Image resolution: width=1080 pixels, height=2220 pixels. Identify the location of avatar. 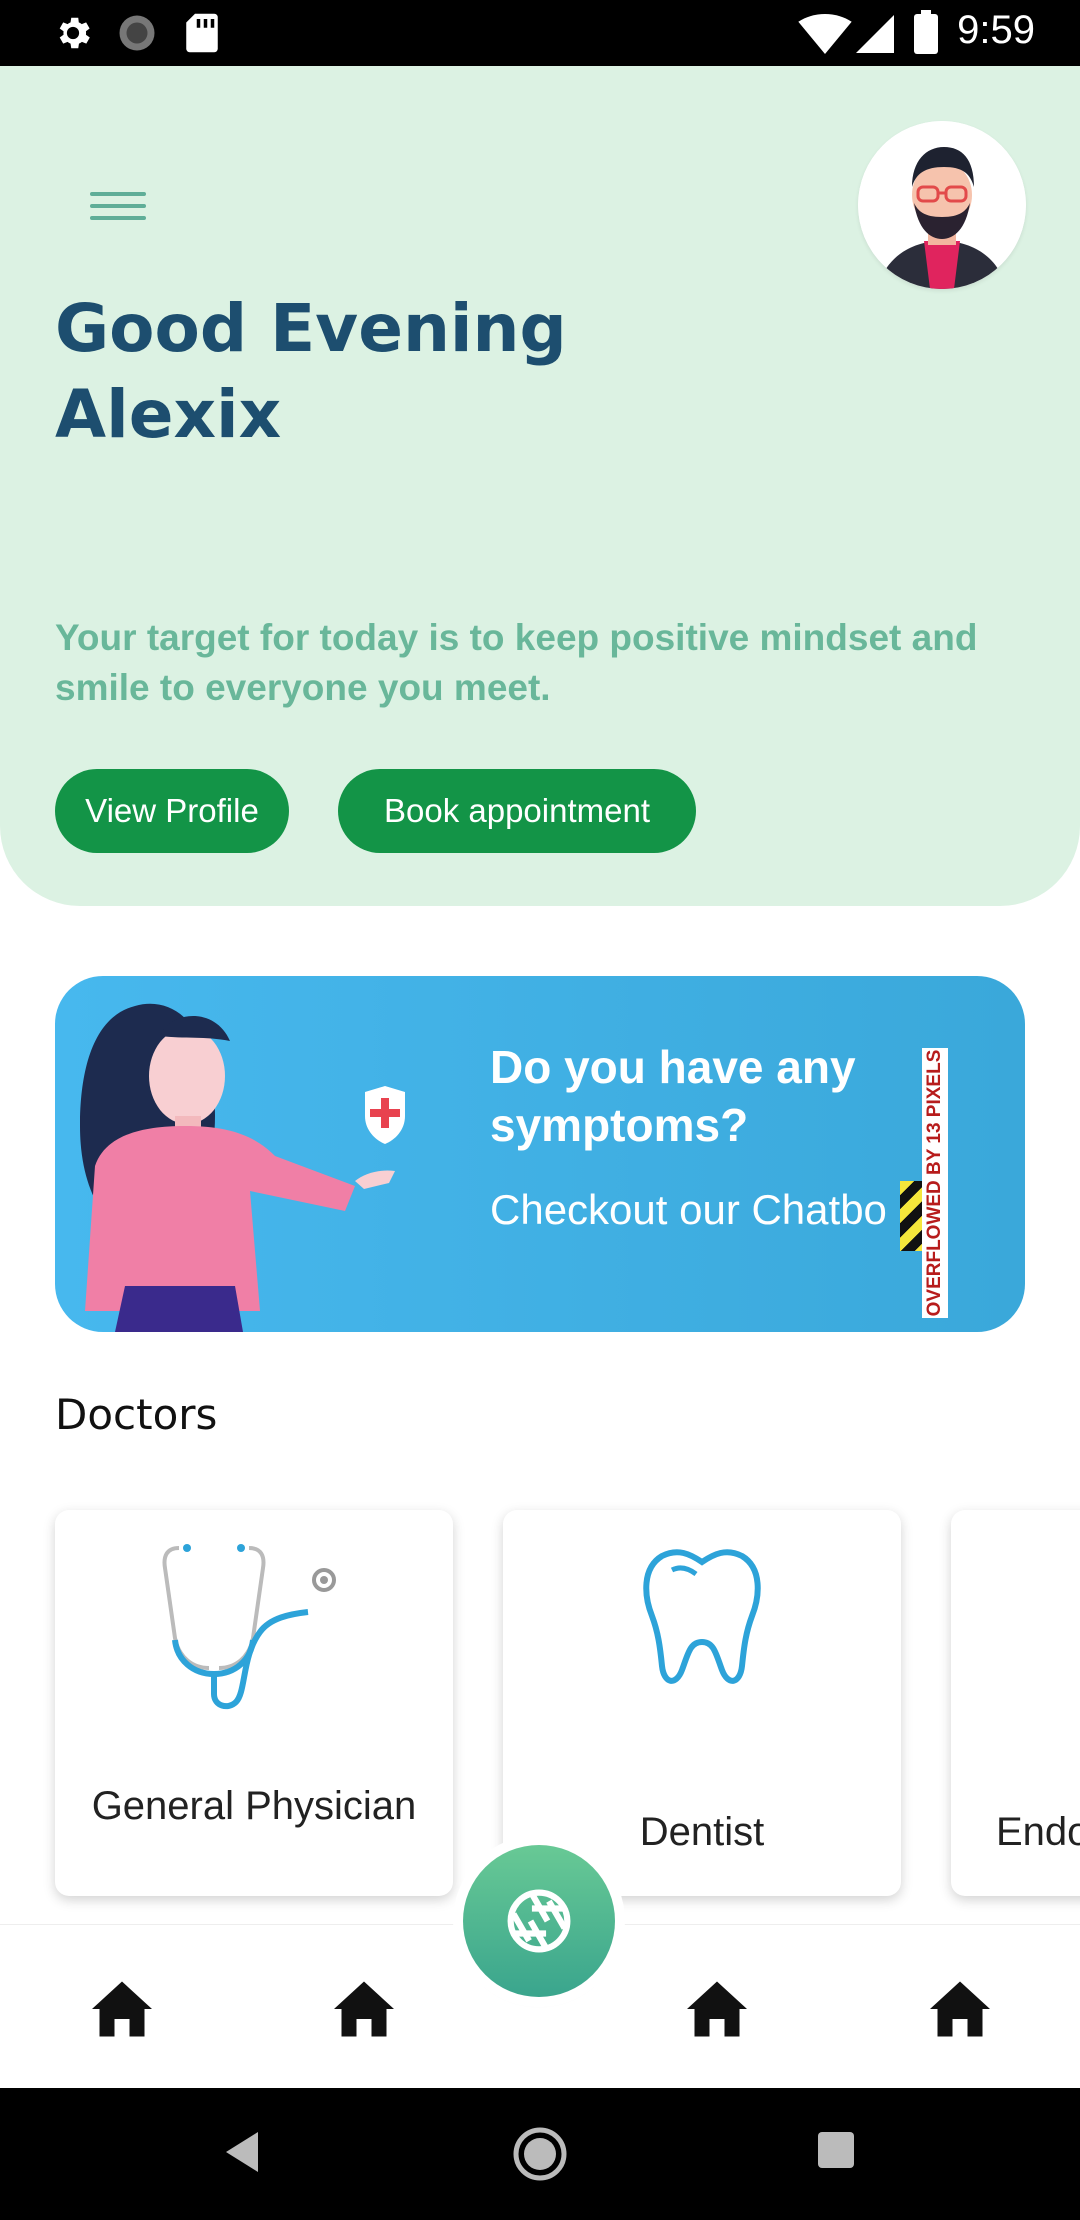
(942, 205).